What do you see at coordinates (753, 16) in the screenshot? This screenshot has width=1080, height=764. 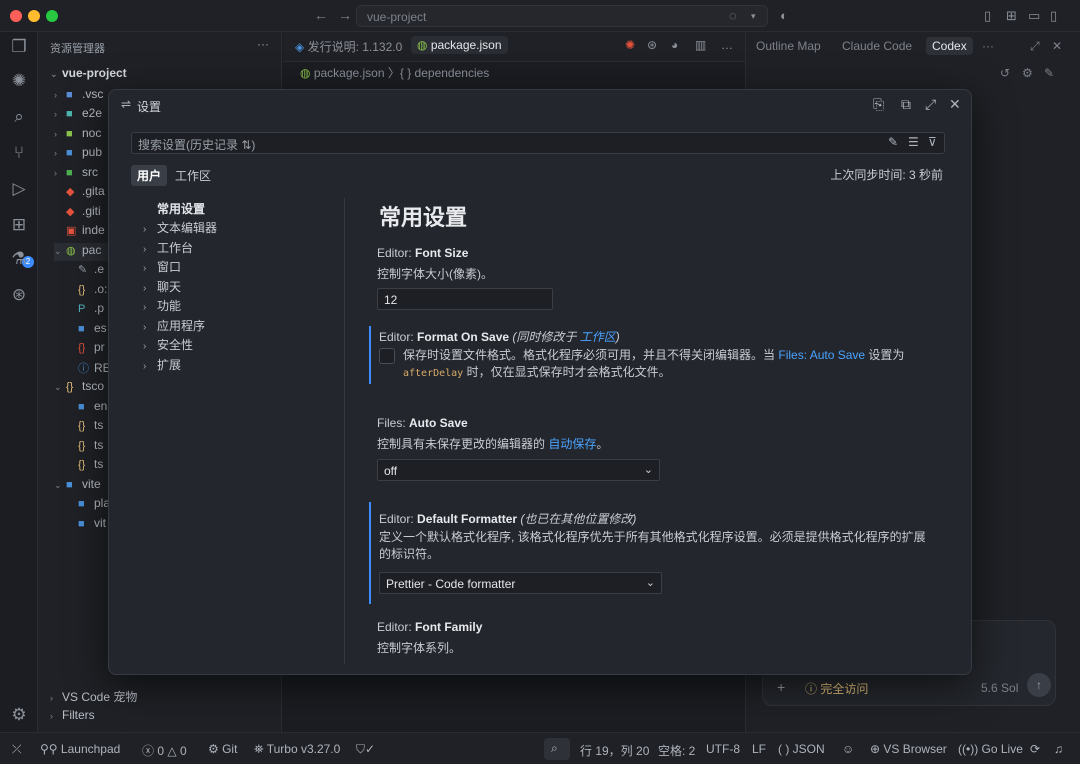 I see `chevron-down-icon: ▾` at bounding box center [753, 16].